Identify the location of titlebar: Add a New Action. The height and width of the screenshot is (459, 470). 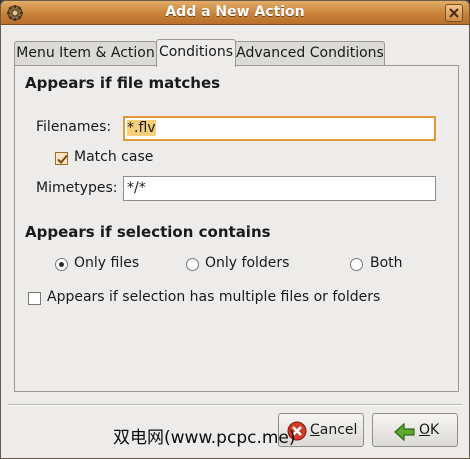
(235, 13).